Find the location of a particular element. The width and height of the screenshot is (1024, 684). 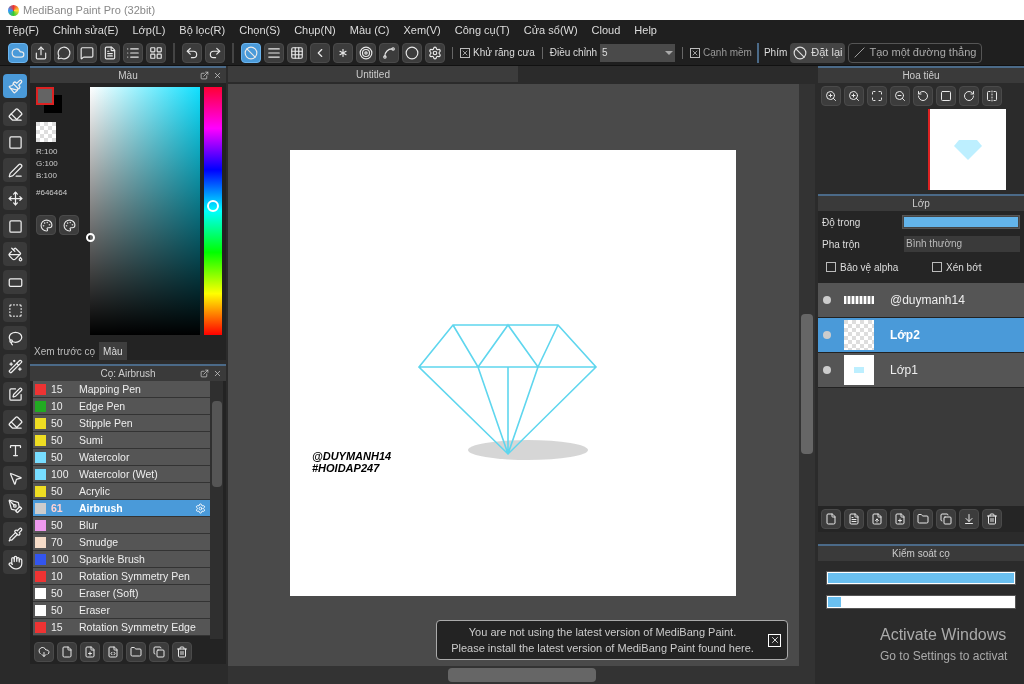

comment-button is located at coordinates (87, 52).